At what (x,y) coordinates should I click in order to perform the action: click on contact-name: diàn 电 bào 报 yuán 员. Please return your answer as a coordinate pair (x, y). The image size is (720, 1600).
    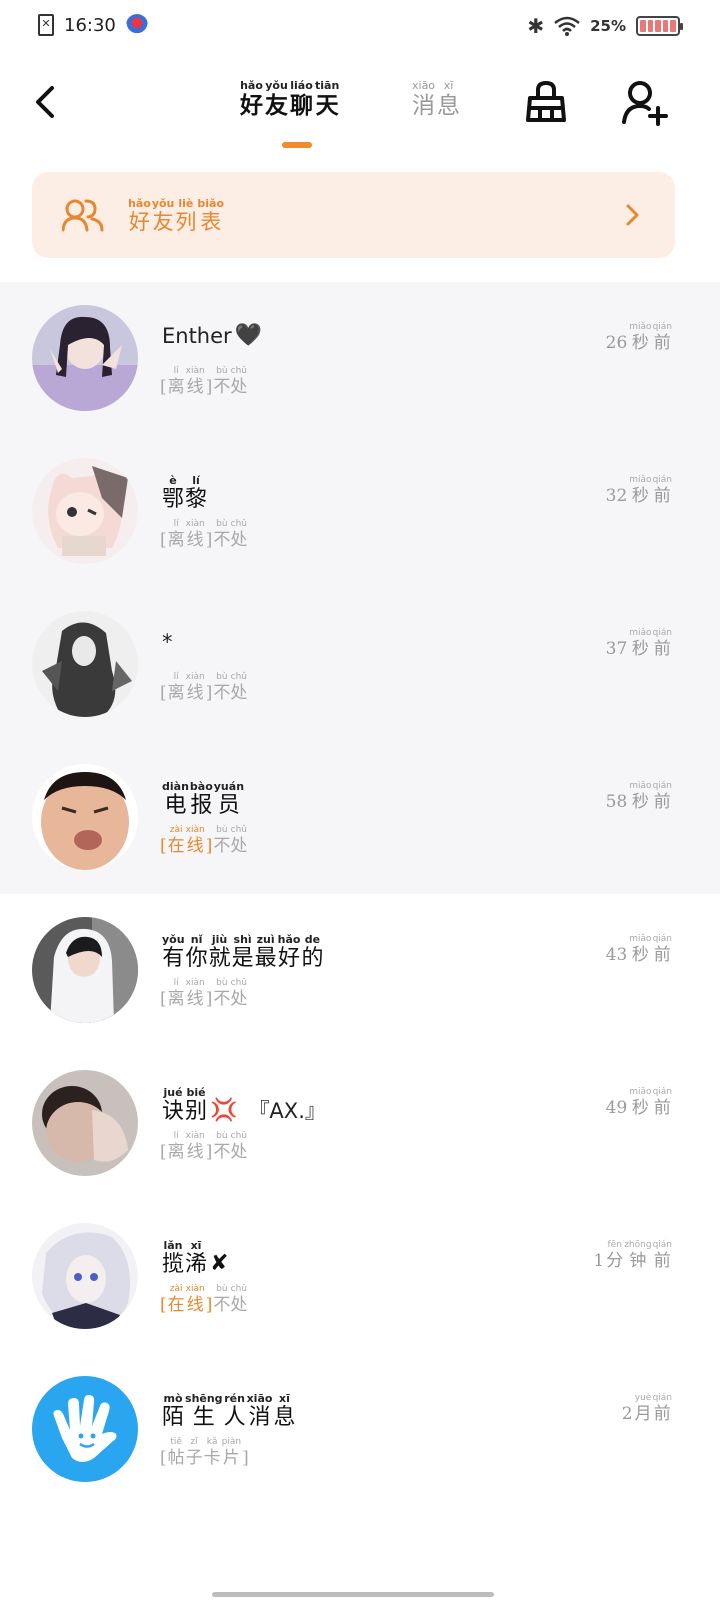
    Looking at the image, I should click on (203, 800).